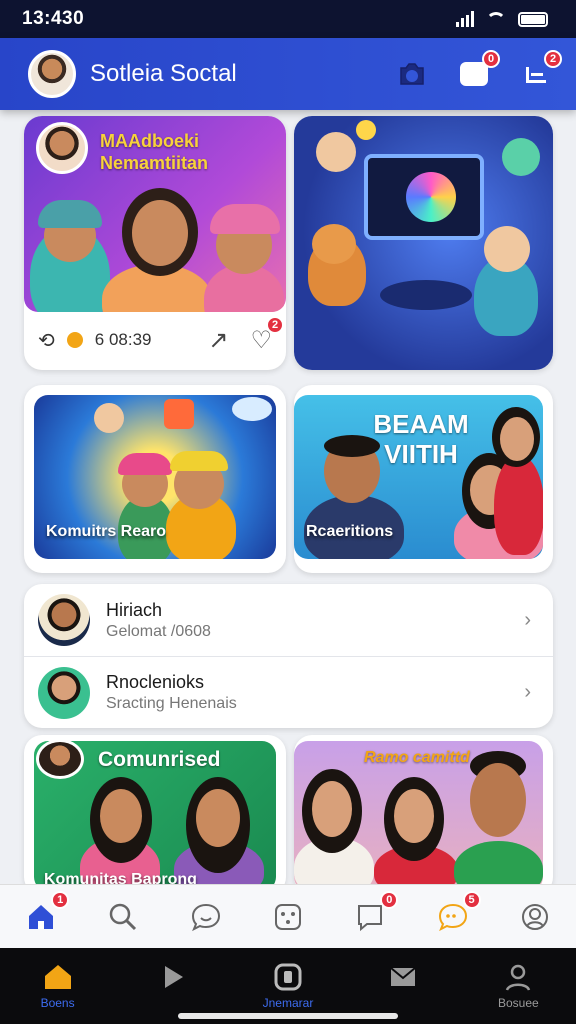  I want to click on coin-icon, so click(74, 340).